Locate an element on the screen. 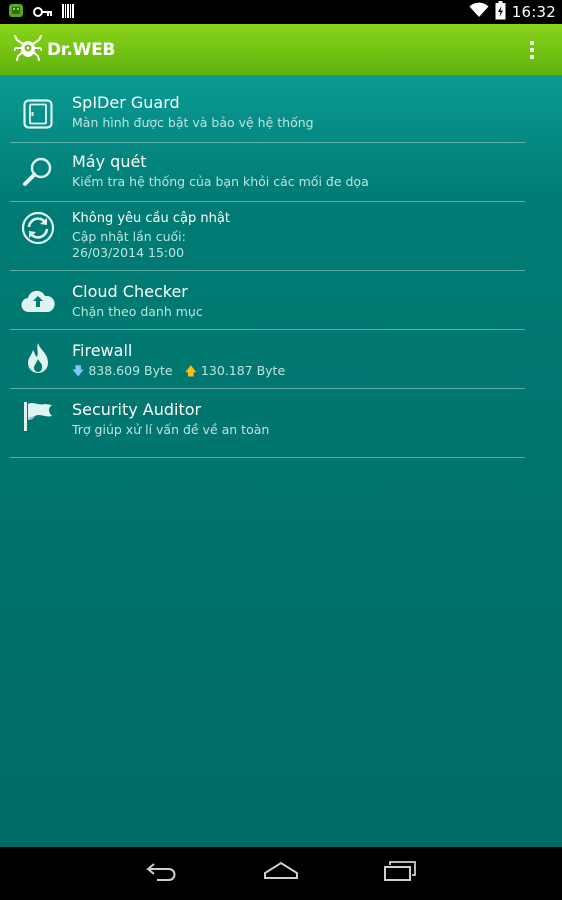 This screenshot has height=900, width=562. item-title: Firewall is located at coordinates (102, 350).